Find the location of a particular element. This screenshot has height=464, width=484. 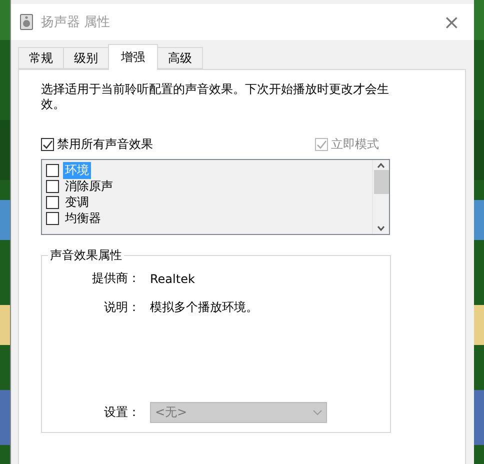

close-button: × is located at coordinates (451, 22).